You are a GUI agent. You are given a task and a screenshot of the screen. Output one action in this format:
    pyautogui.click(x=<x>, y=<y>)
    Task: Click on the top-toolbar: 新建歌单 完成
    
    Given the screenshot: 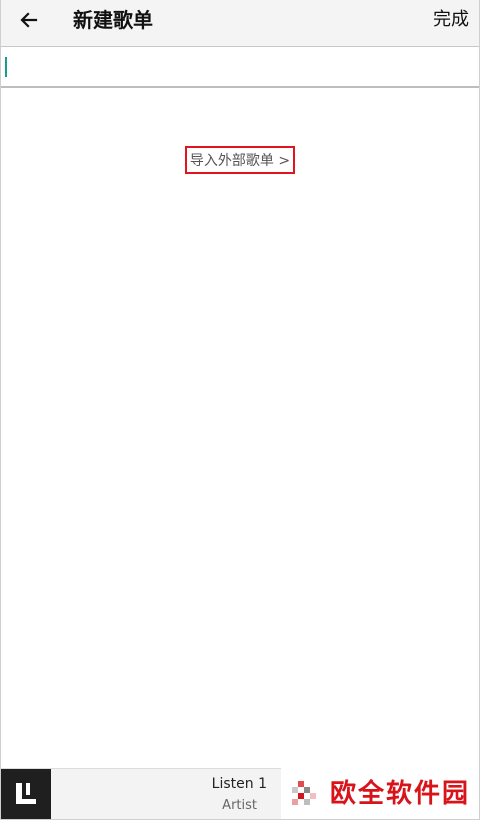 What is the action you would take?
    pyautogui.click(x=240, y=23)
    